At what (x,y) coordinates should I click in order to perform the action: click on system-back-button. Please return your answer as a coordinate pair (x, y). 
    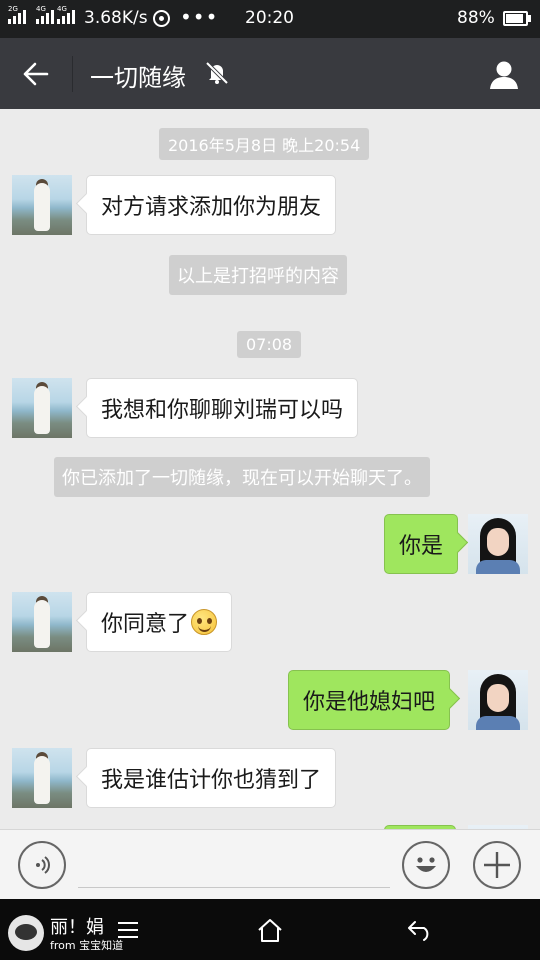
    Looking at the image, I should click on (420, 930).